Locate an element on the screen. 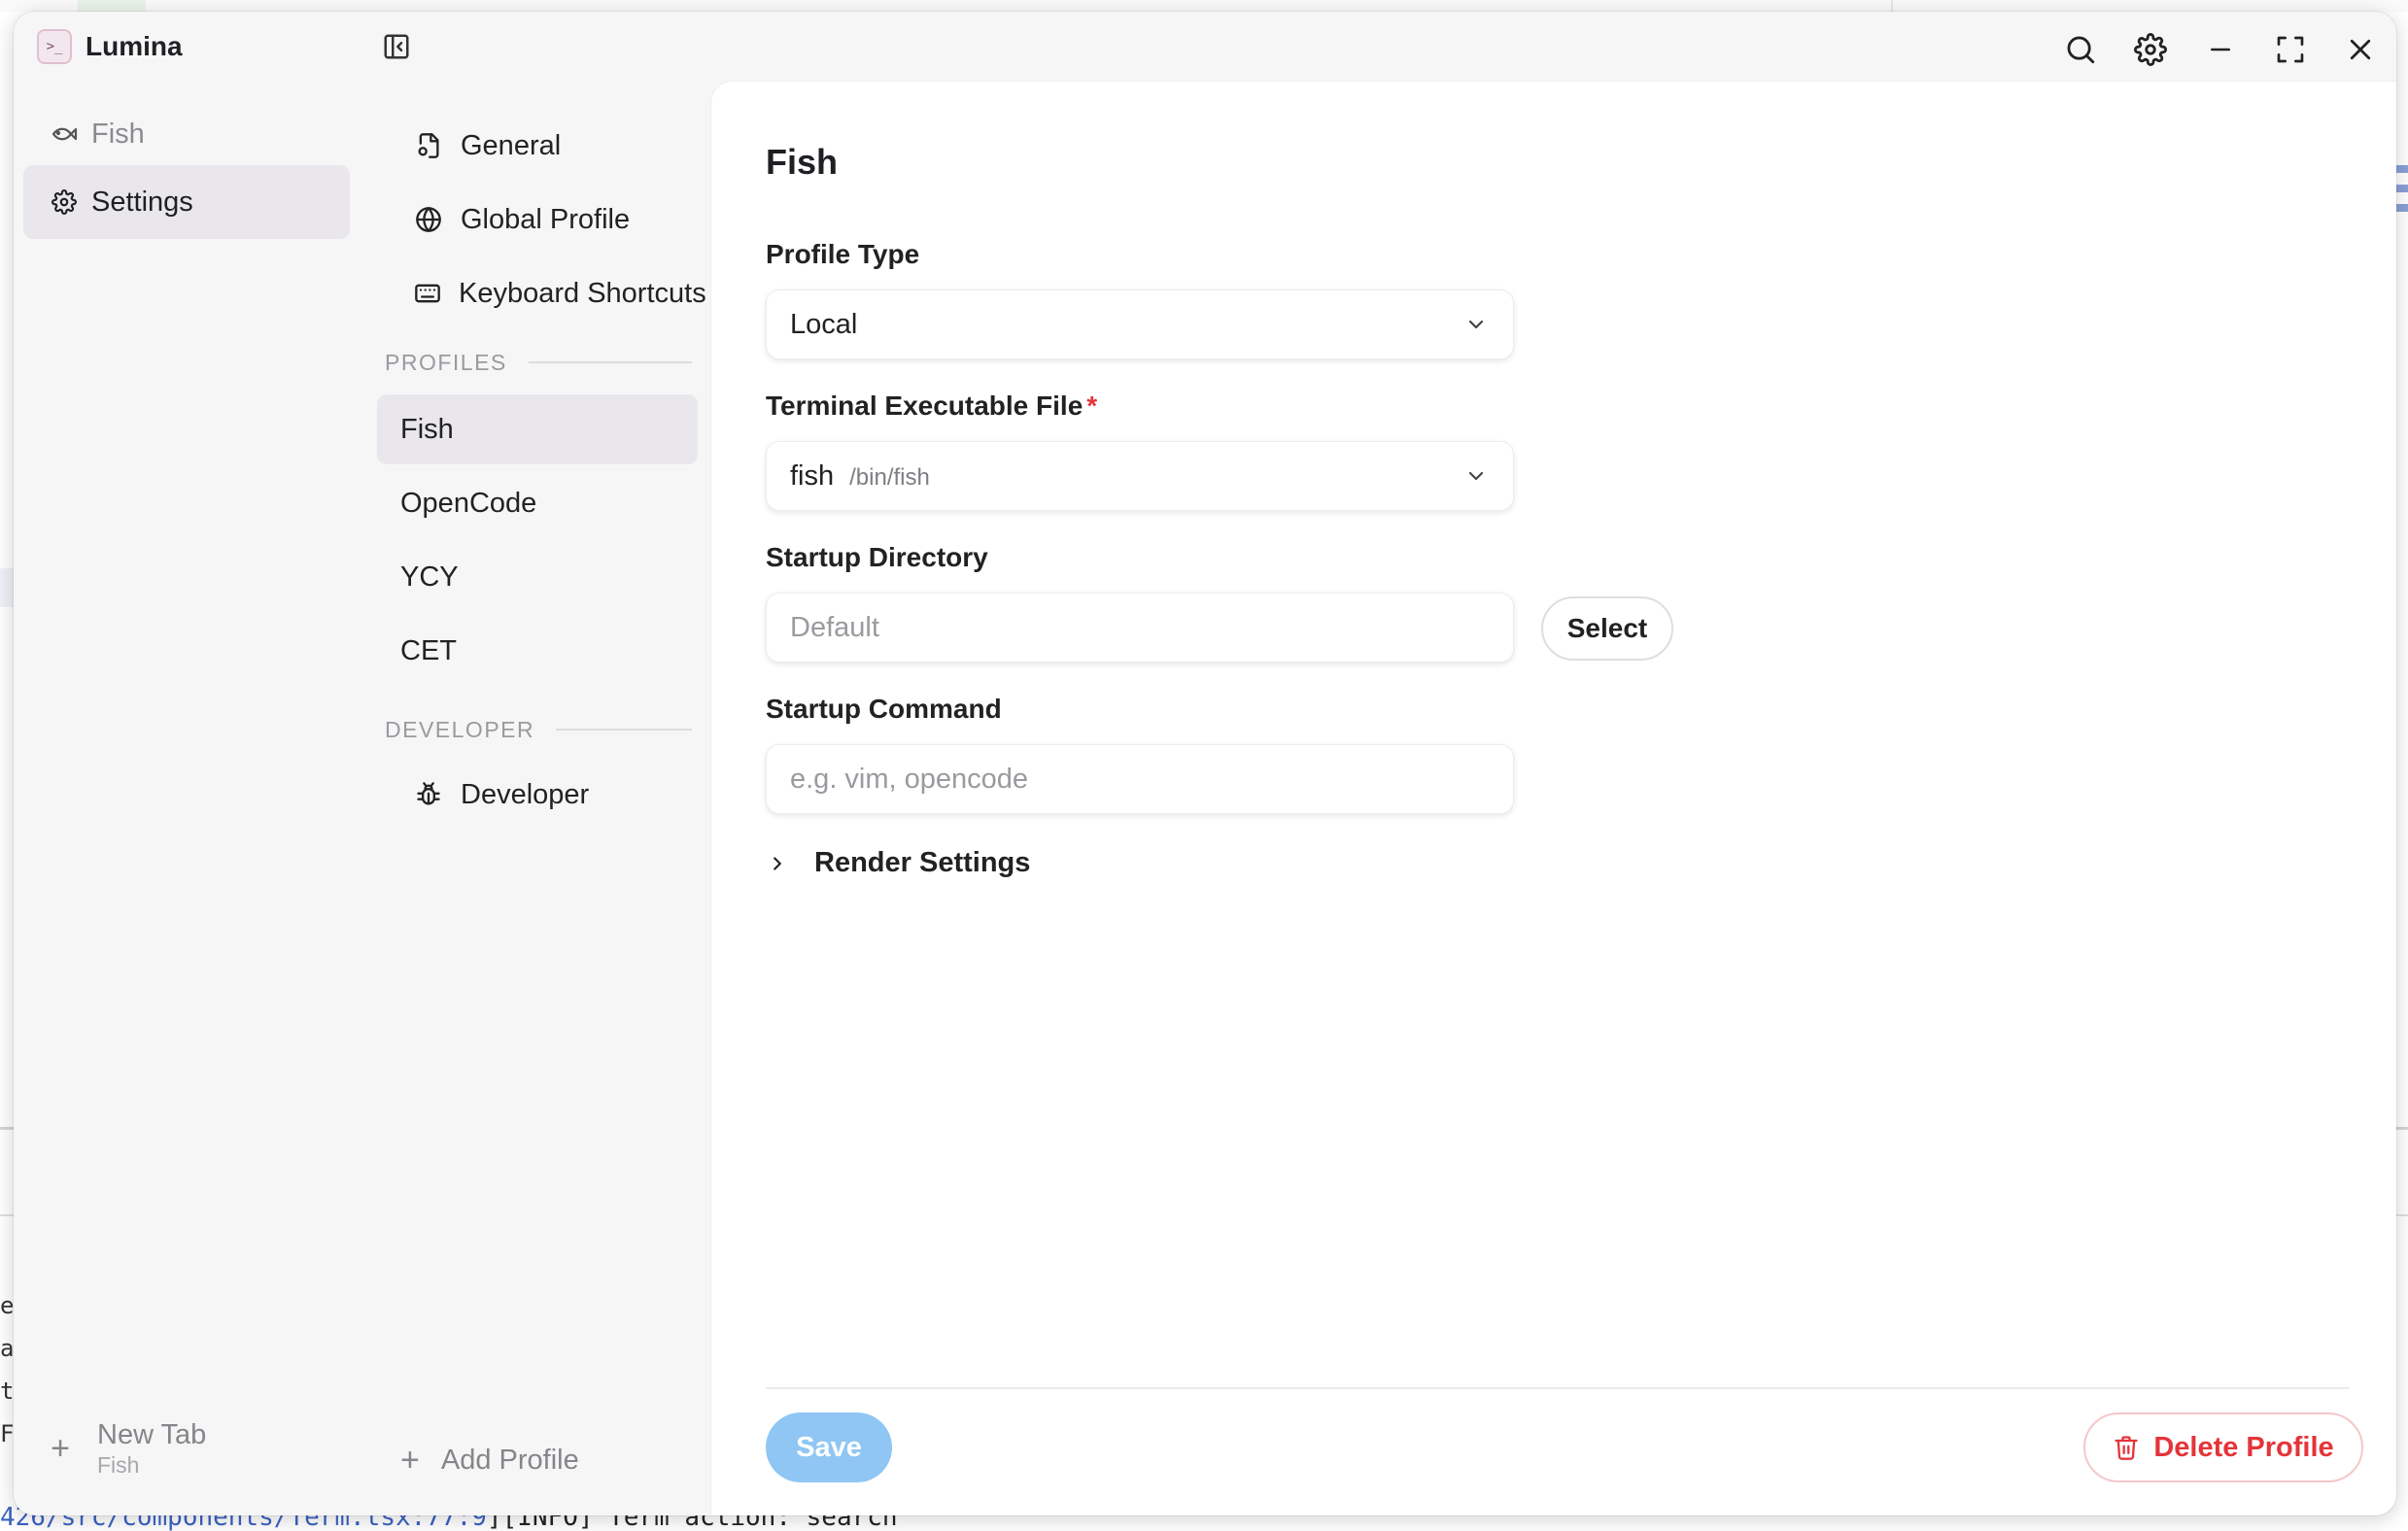 This screenshot has width=2408, height=1531. app-logo-icon: >_ is located at coordinates (55, 46).